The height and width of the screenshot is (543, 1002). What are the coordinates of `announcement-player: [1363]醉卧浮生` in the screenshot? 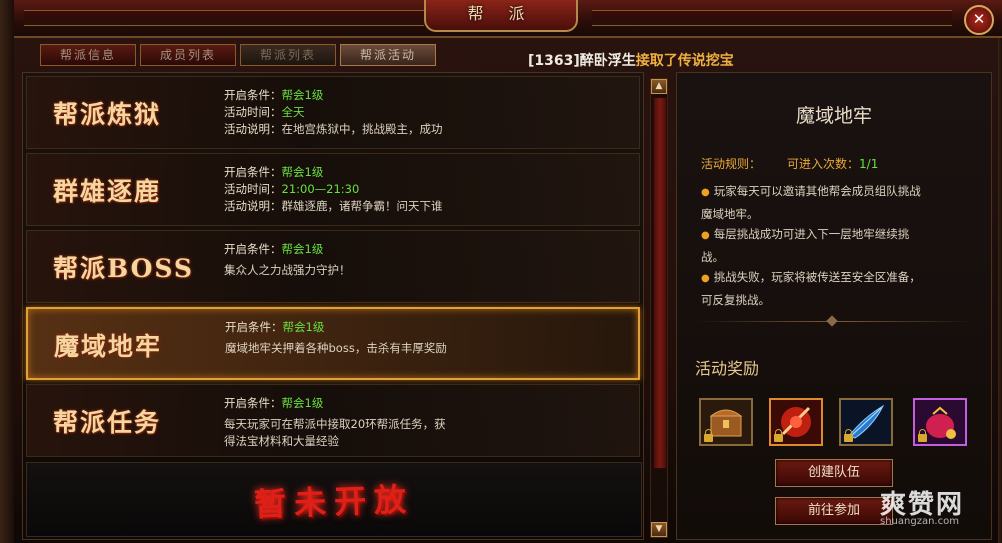 It's located at (582, 60).